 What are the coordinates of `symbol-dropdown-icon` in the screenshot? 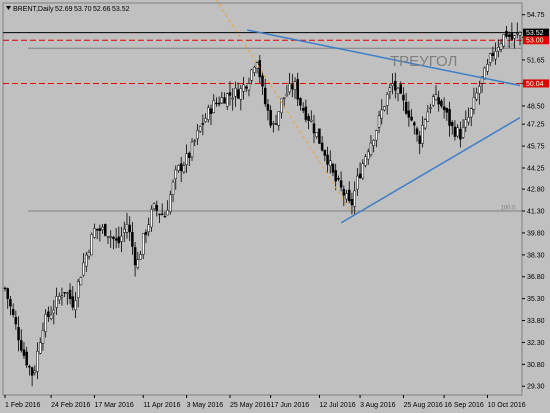 It's located at (8, 8).